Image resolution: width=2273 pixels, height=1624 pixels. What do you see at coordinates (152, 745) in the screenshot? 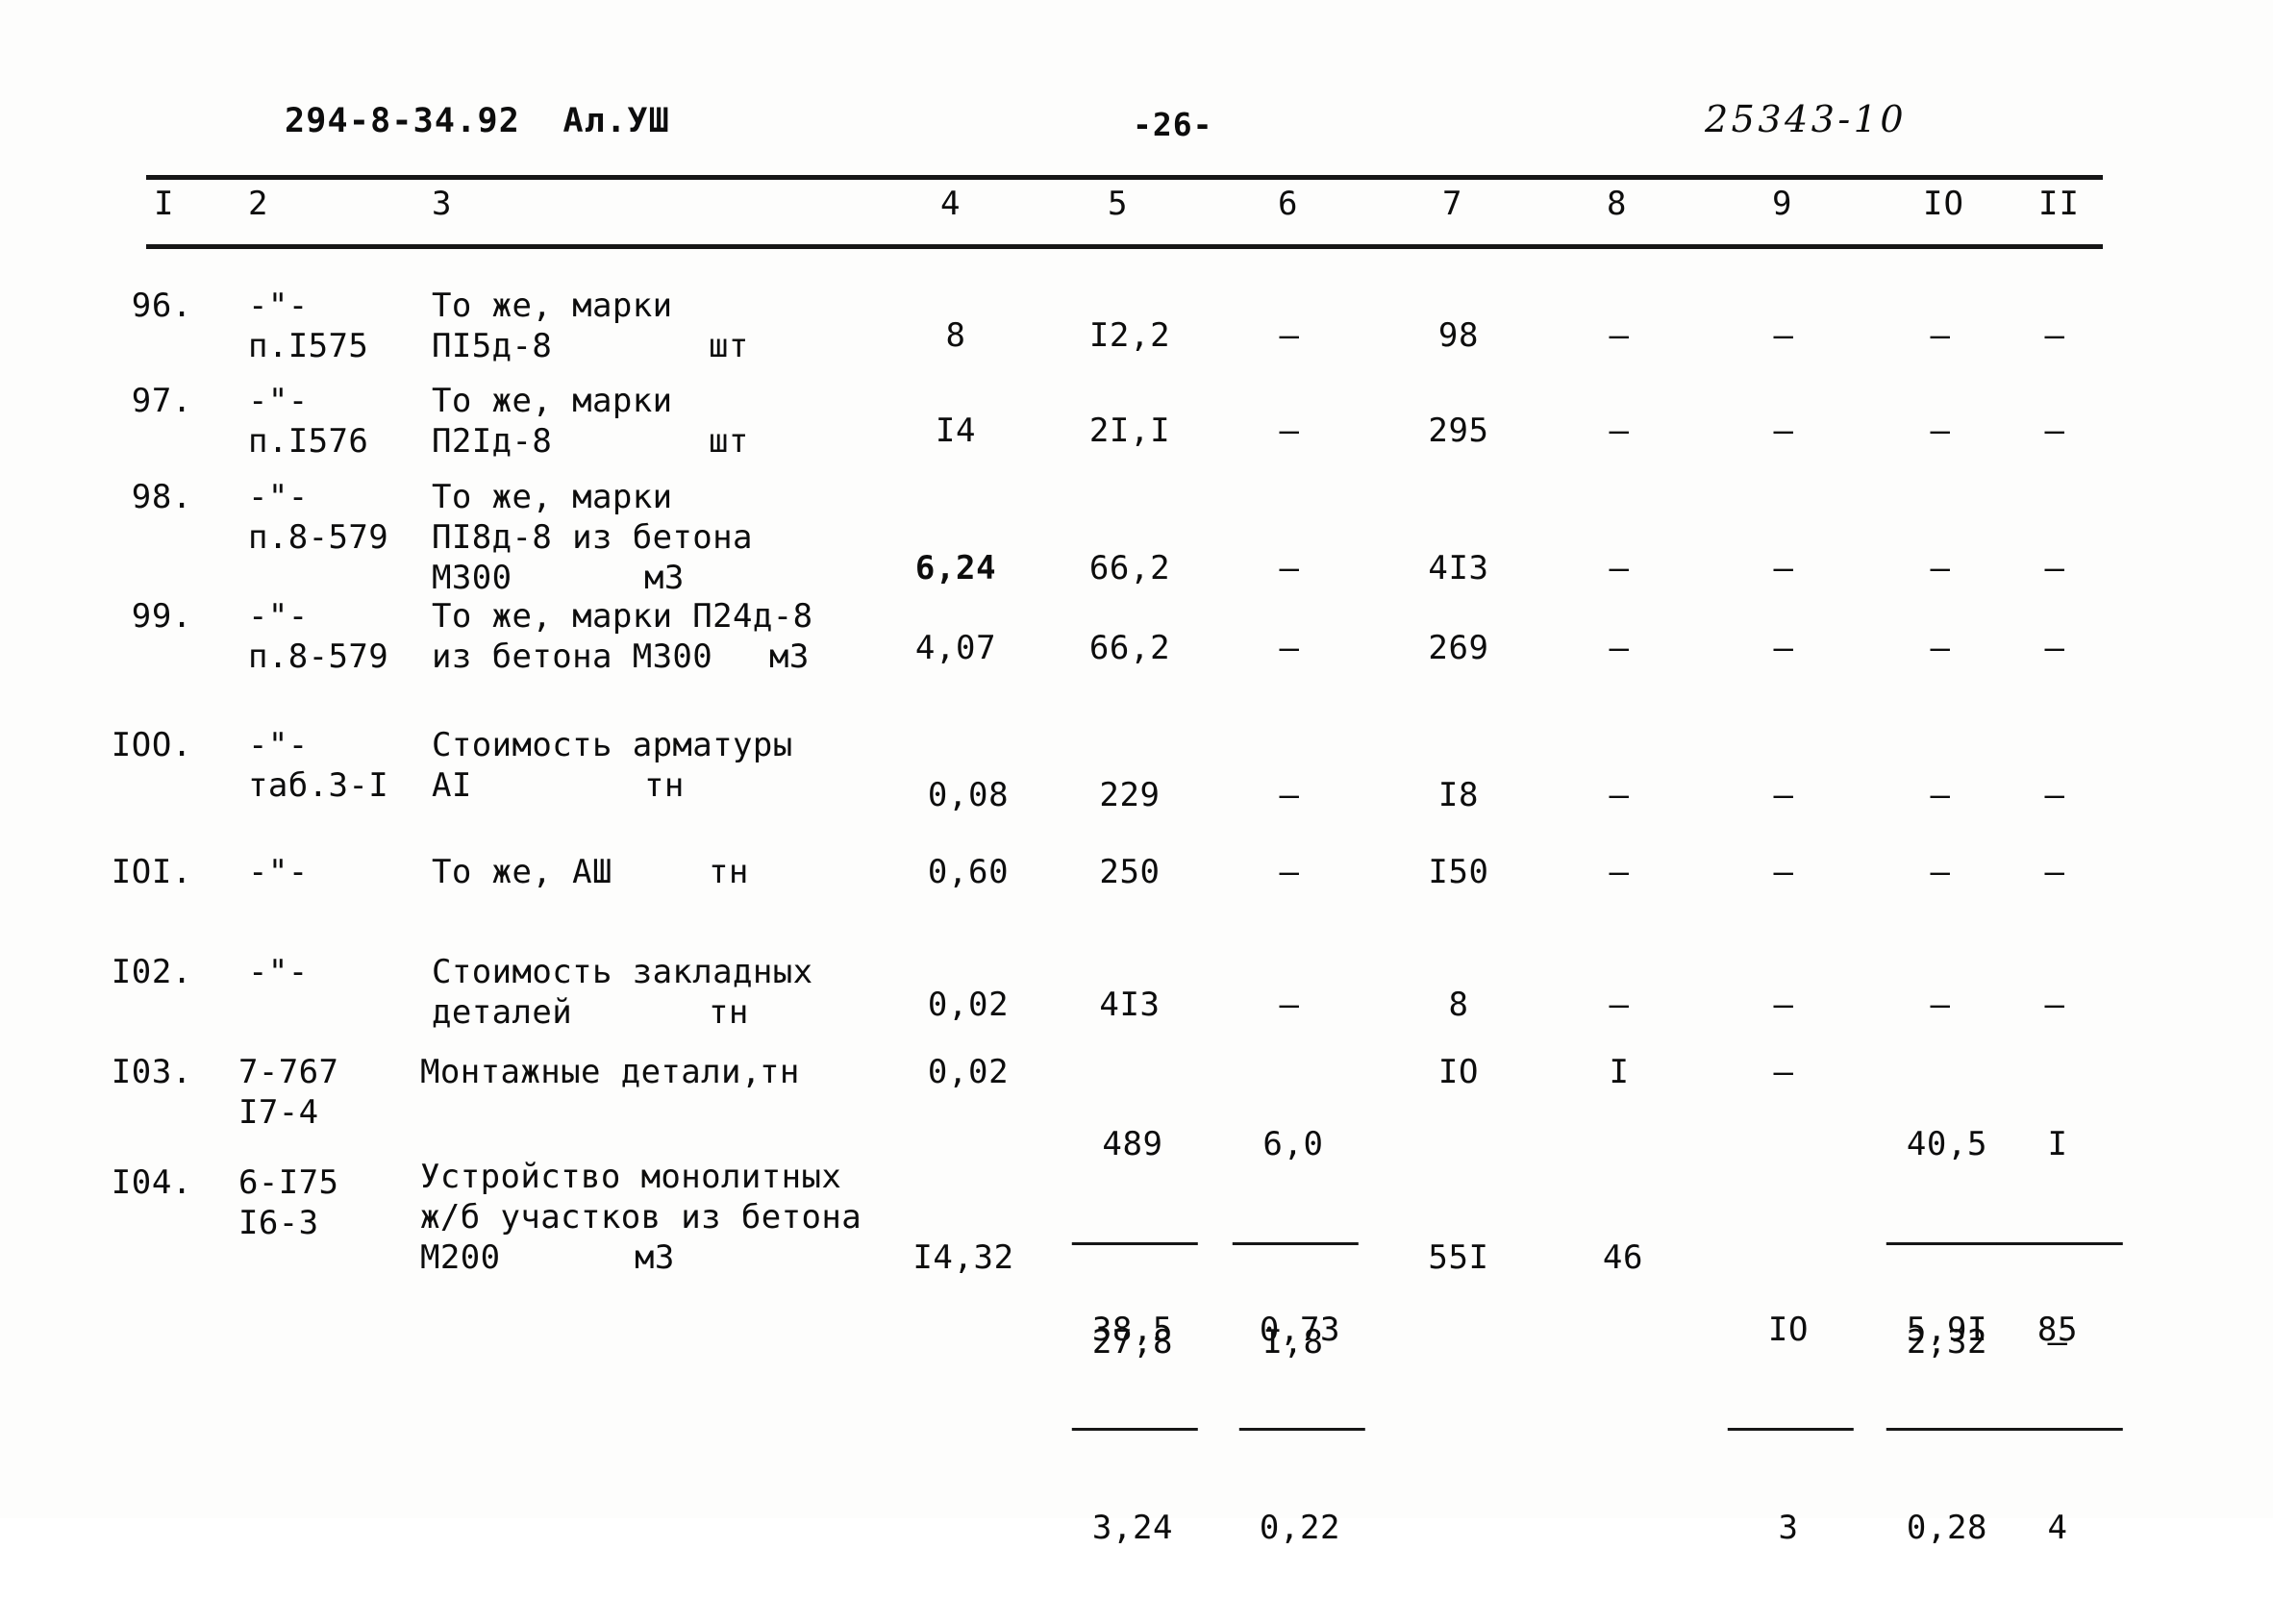
I see `table-row: IOO.` at bounding box center [152, 745].